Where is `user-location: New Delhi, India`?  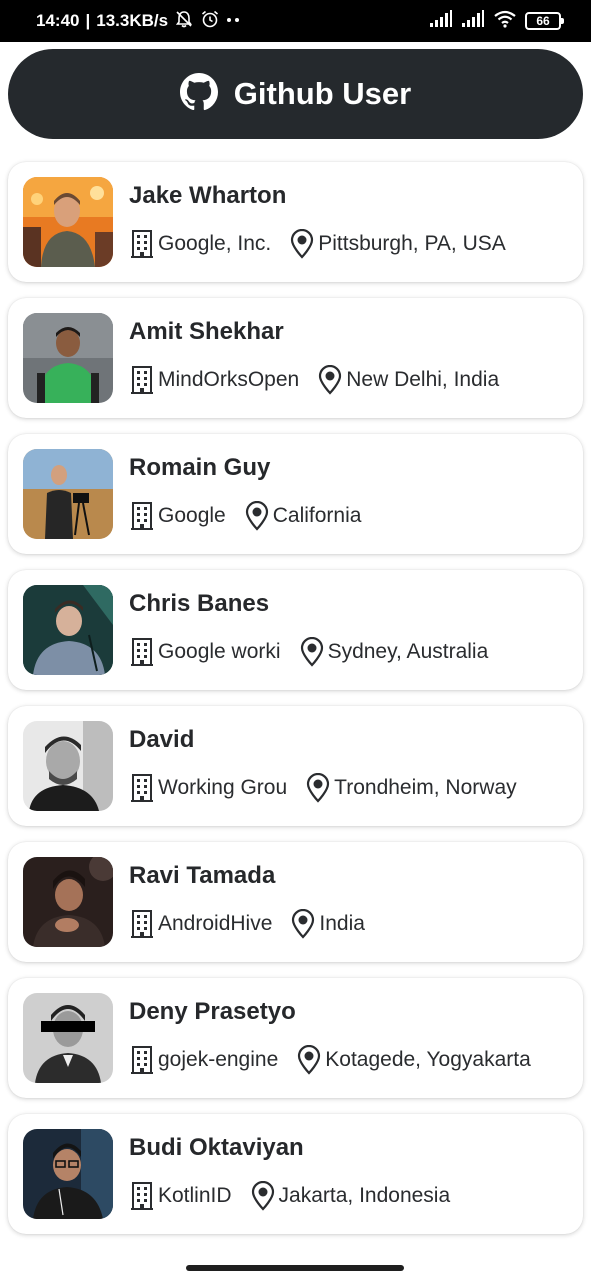 user-location: New Delhi, India is located at coordinates (423, 379).